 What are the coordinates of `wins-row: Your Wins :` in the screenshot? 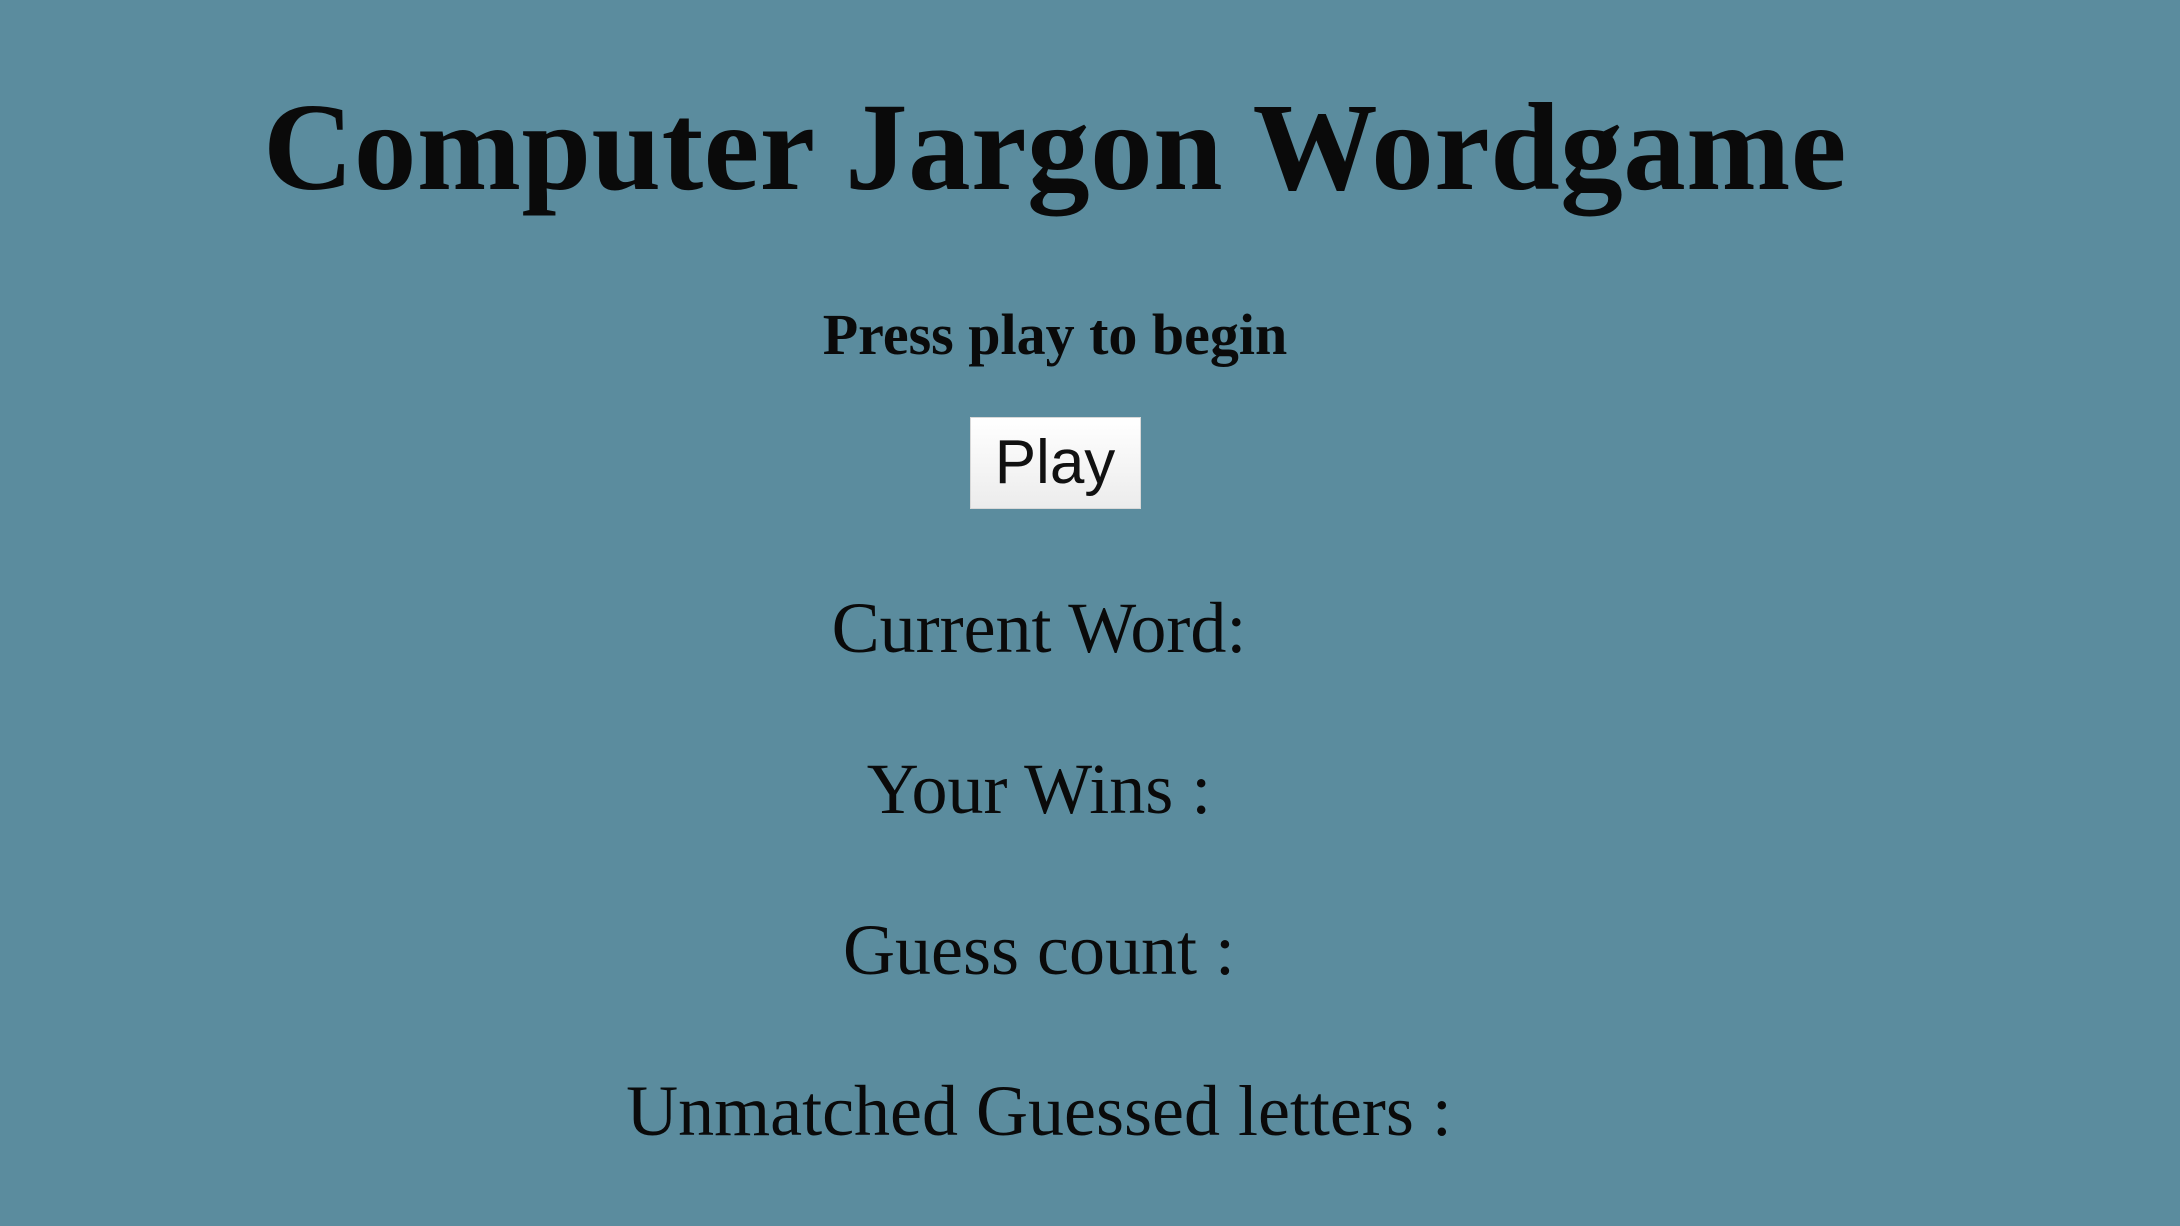 It's located at (1055, 789).